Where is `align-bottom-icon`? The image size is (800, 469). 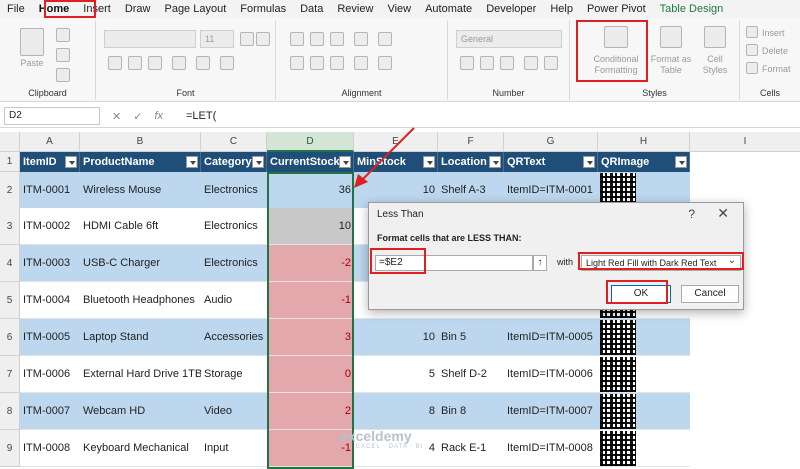
align-bottom-icon is located at coordinates (337, 39).